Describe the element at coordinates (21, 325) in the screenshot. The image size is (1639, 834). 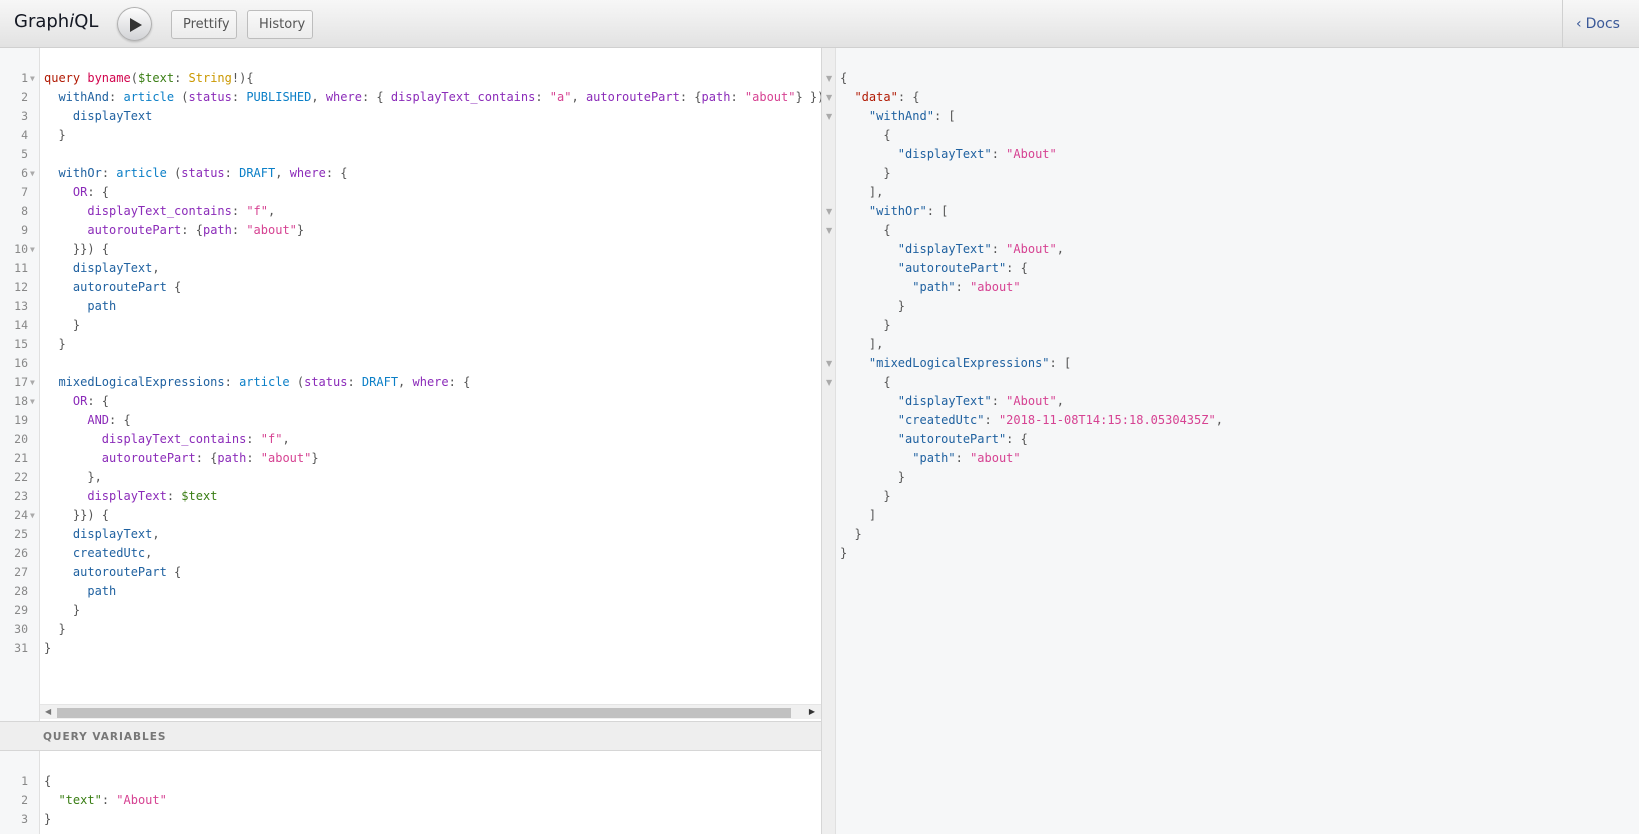
I see `line-number: 14` at that location.